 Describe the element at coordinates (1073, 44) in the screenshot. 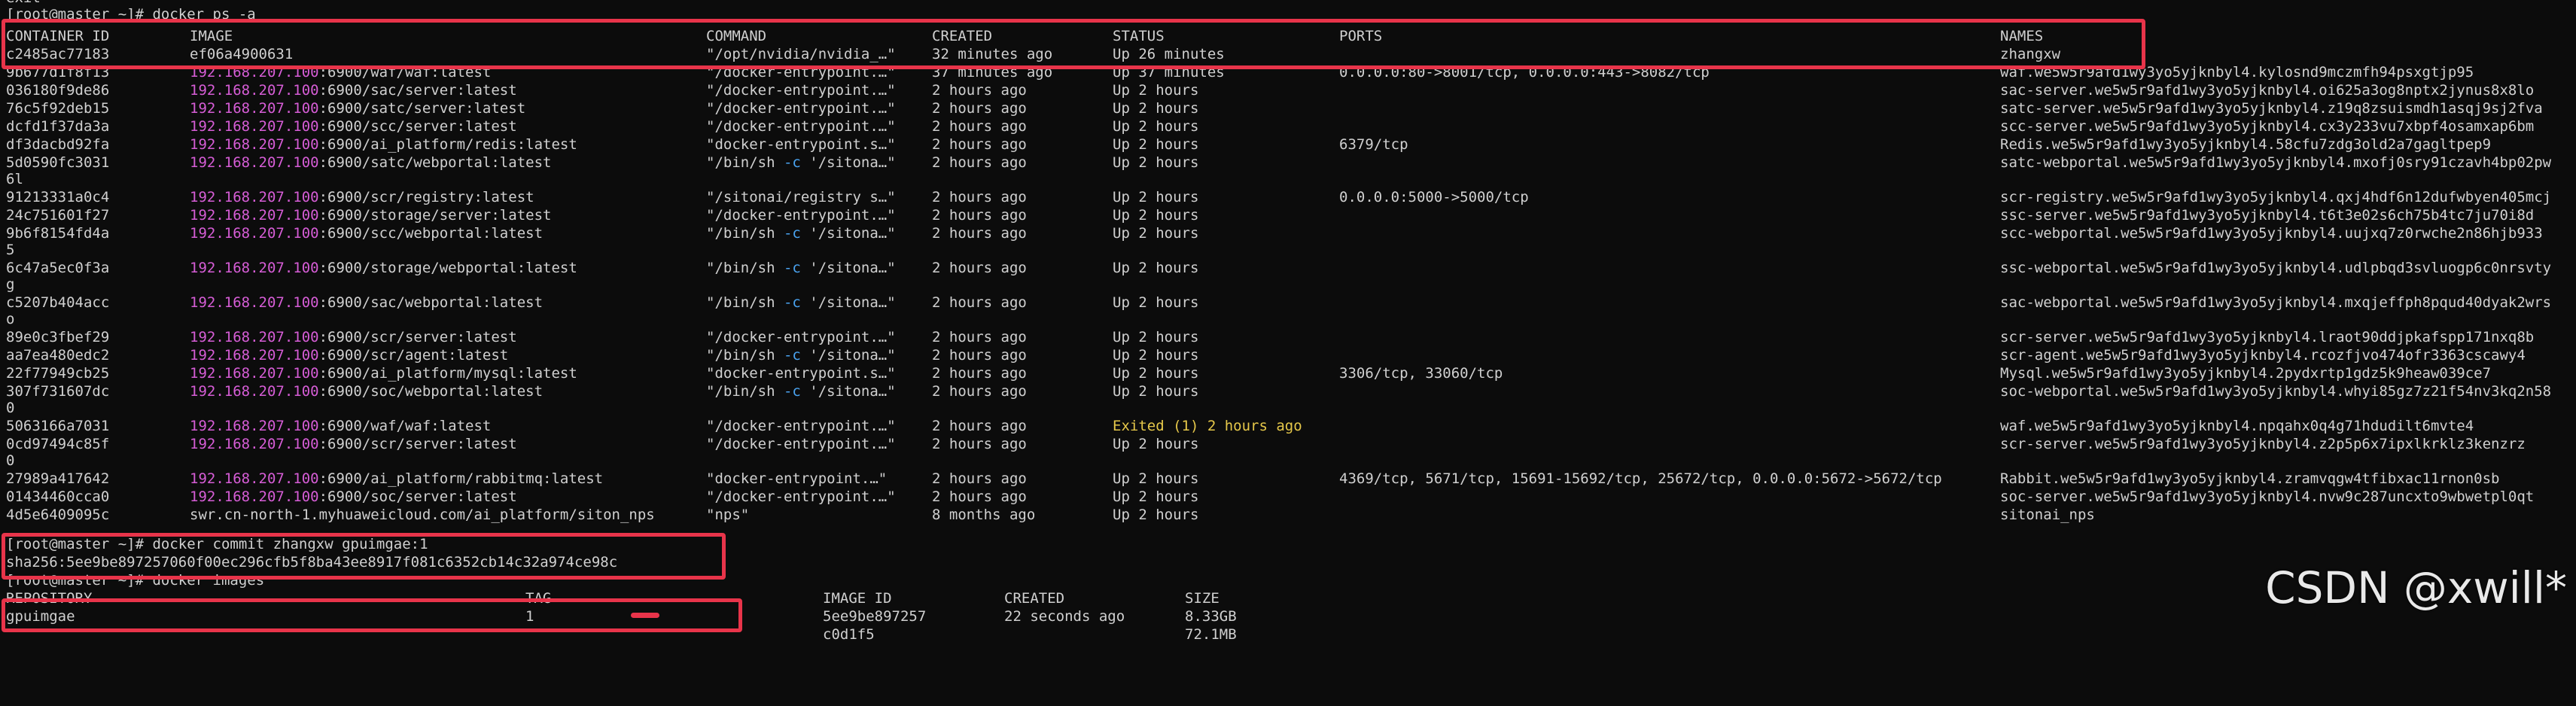

I see `highlight-container-row` at that location.